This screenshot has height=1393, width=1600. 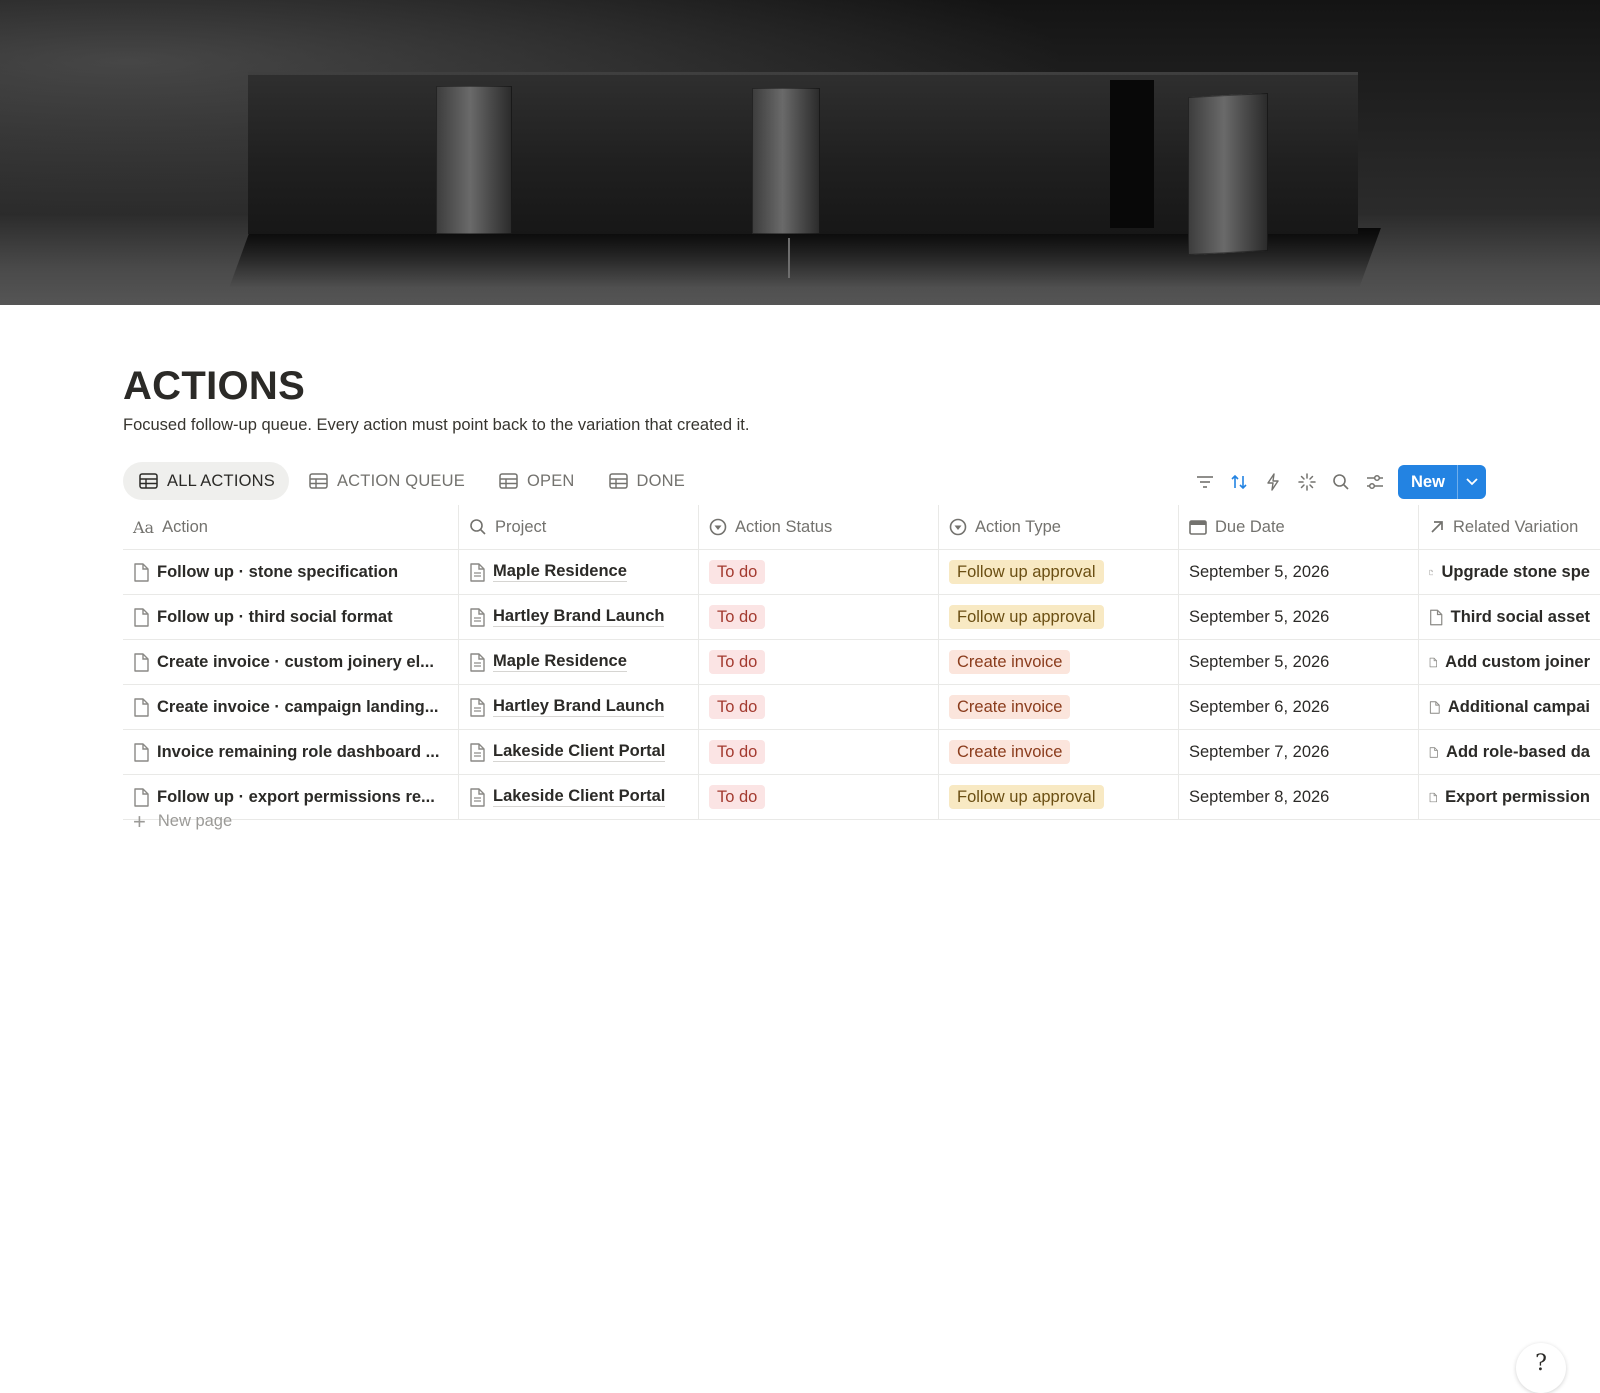 I want to click on variation-link: Additional campai, so click(x=1519, y=707).